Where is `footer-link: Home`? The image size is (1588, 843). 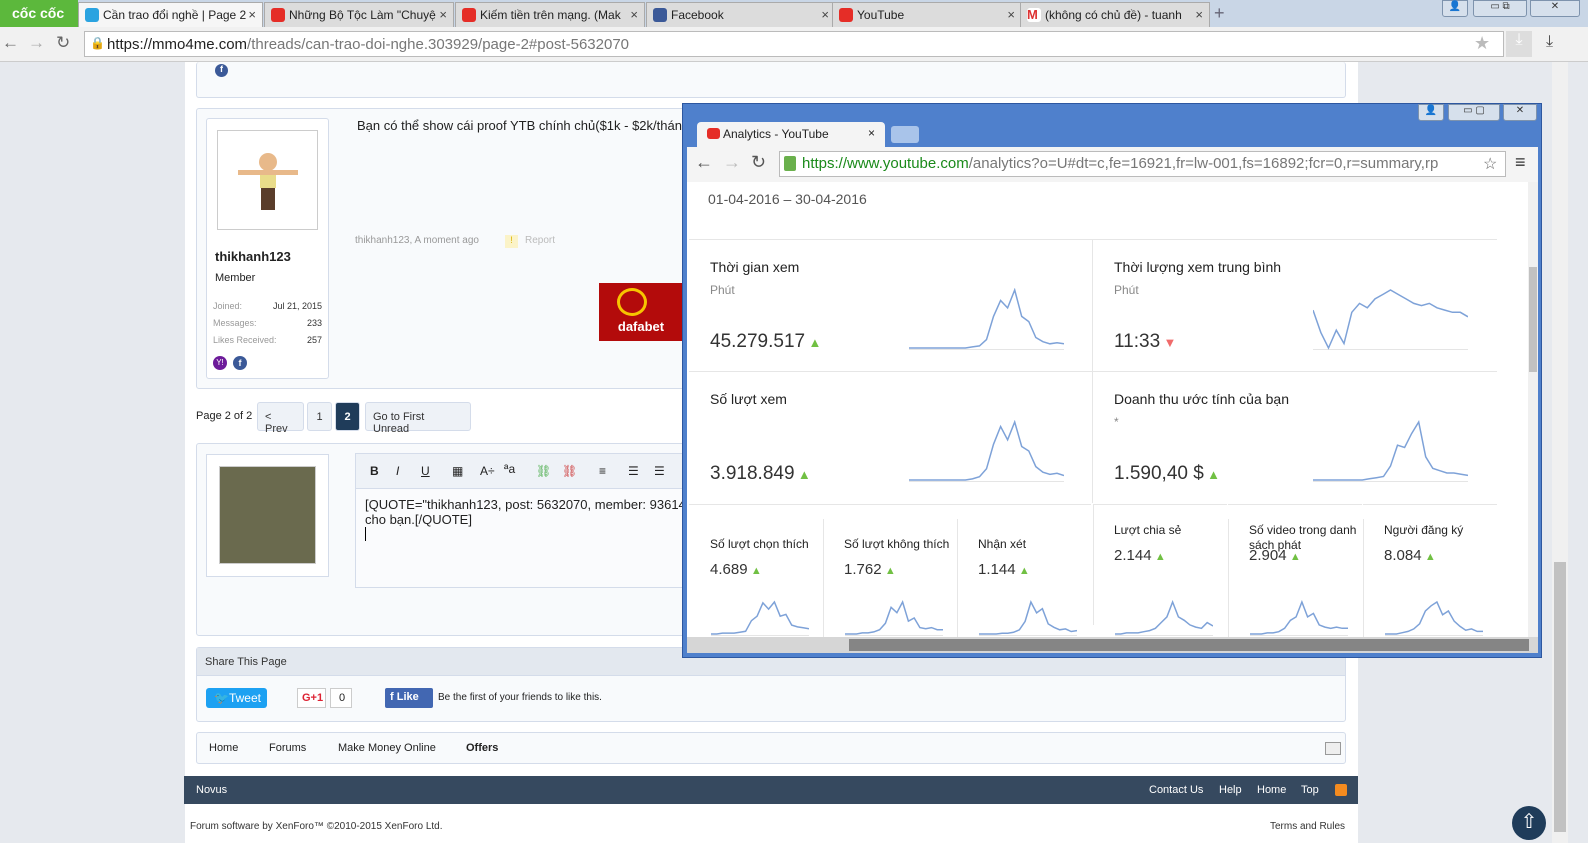
footer-link: Home is located at coordinates (1271, 790).